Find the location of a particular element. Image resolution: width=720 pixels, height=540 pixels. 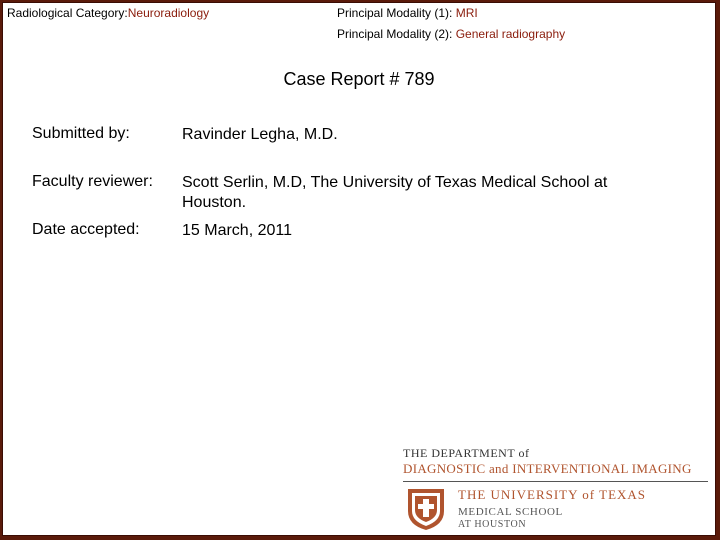

ut-seal-icon is located at coordinates (426, 509).